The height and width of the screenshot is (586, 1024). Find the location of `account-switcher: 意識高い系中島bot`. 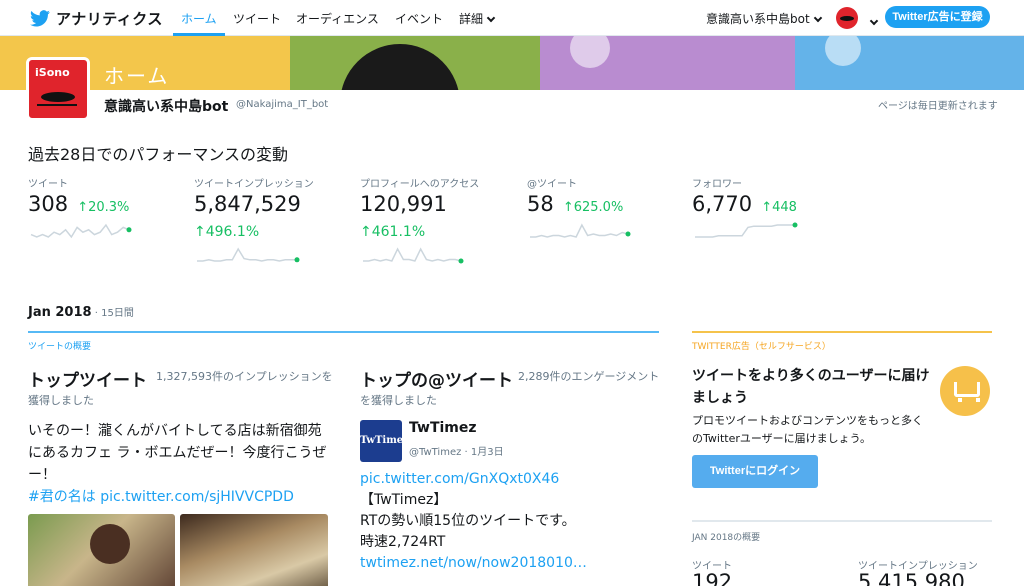

account-switcher: 意識高い系中島bot is located at coordinates (764, 18).